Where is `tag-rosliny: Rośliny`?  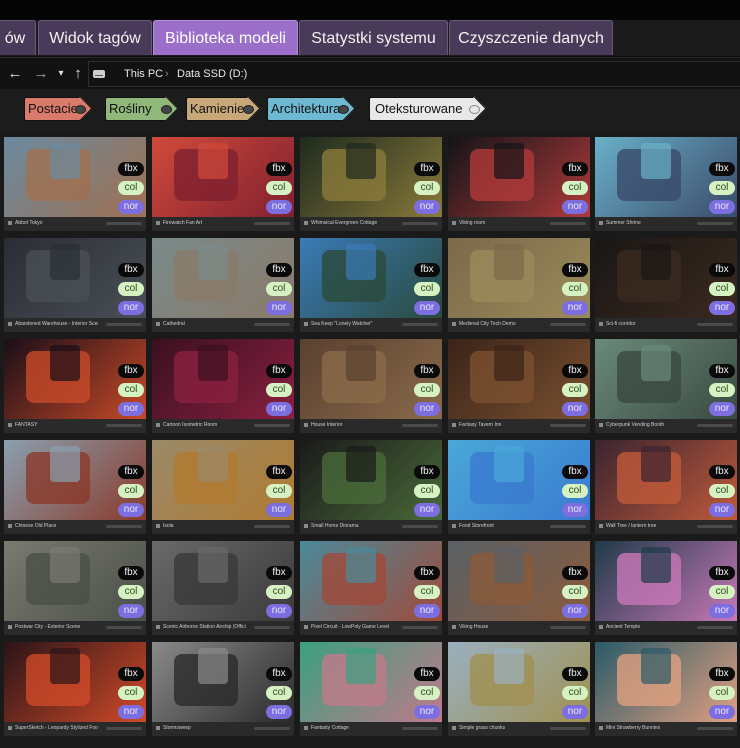 tag-rosliny: Rośliny is located at coordinates (142, 108).